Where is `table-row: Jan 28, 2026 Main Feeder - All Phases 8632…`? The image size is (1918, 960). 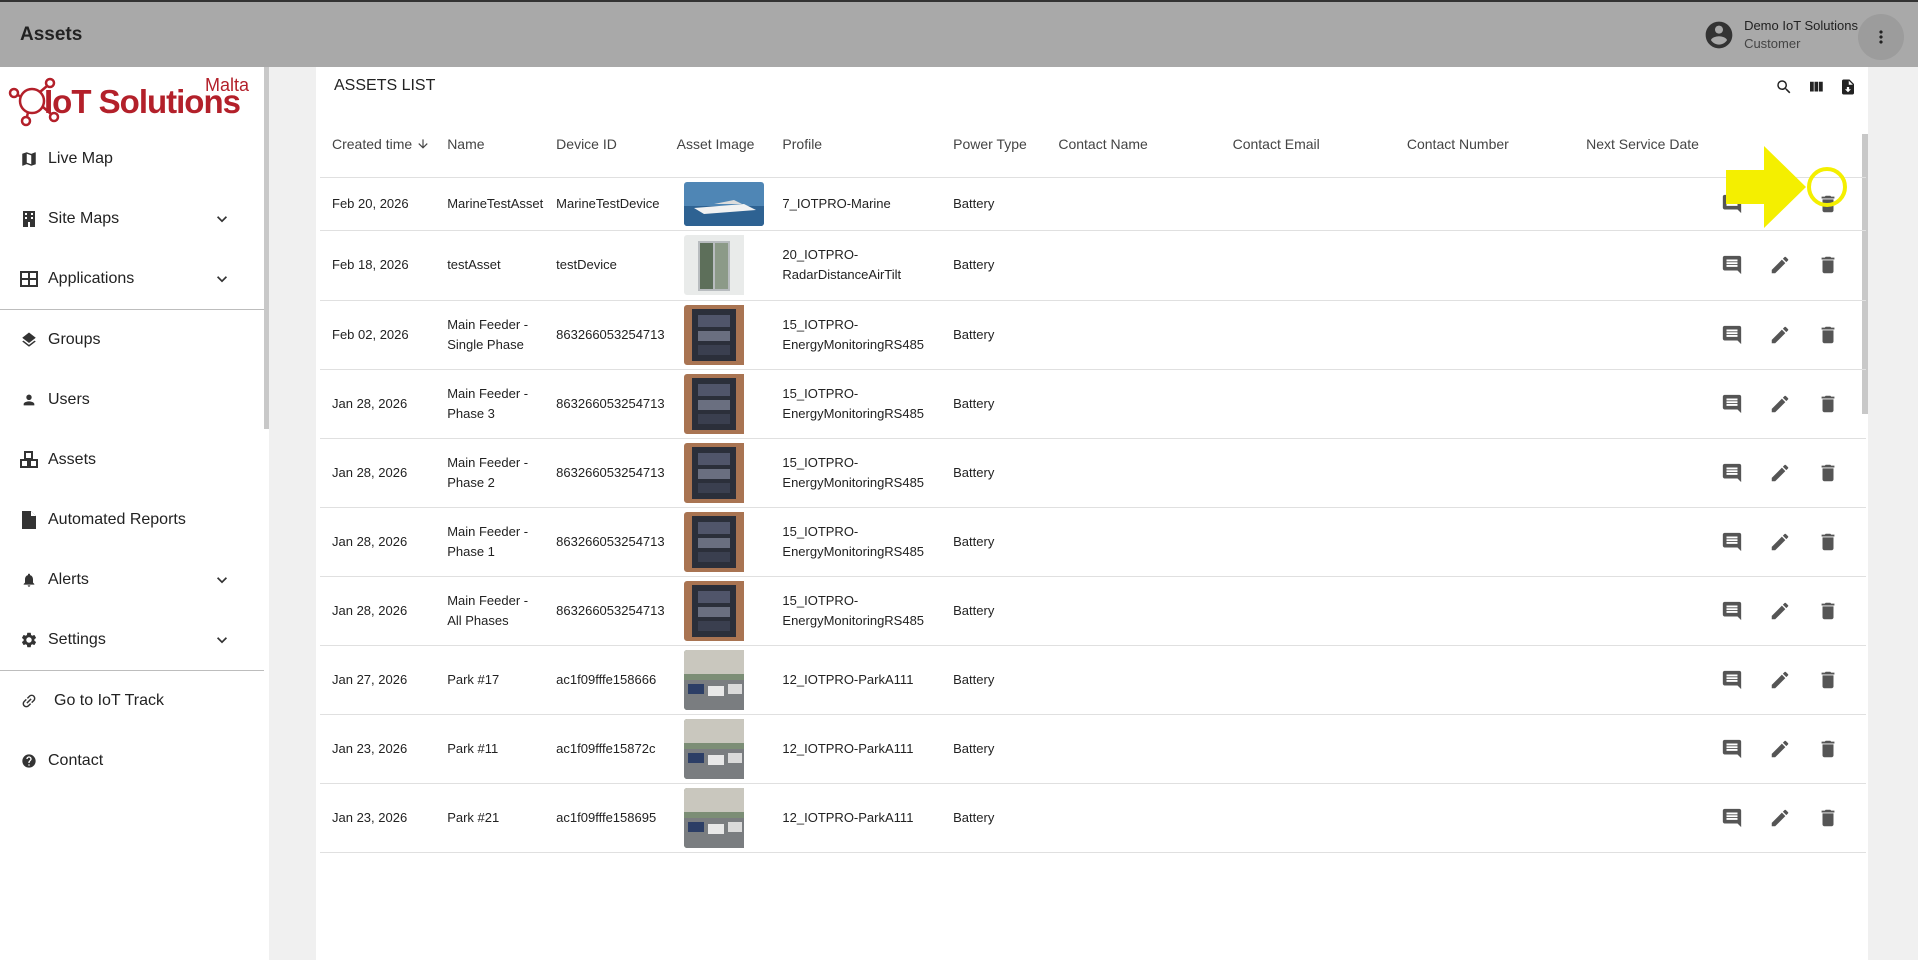 table-row: Jan 28, 2026 Main Feeder - All Phases 8632… is located at coordinates (1093, 611).